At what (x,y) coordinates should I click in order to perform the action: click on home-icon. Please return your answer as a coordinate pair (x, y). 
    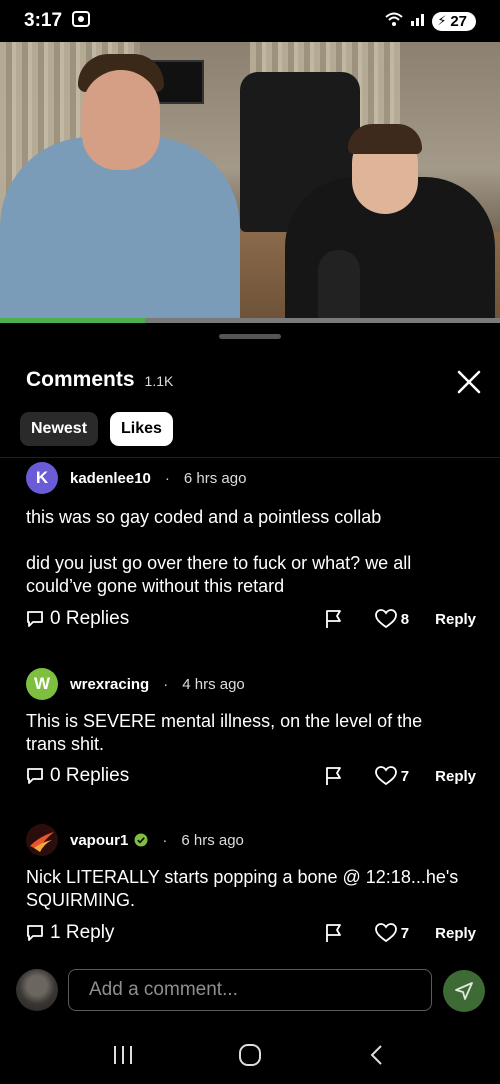
    Looking at the image, I should click on (249, 1055).